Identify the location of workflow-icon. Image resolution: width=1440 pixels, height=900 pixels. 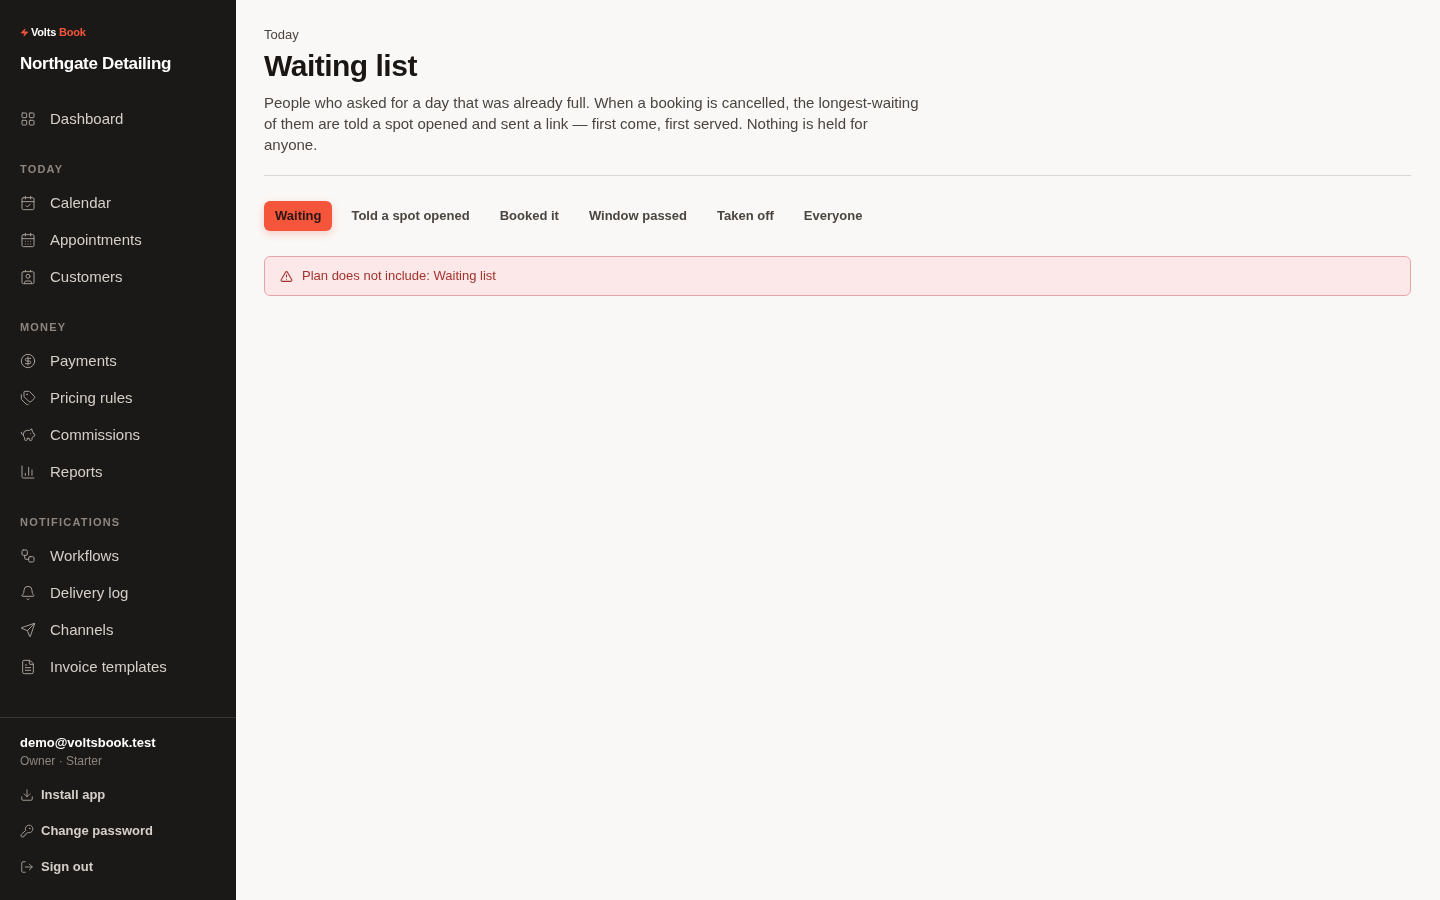
(28, 556).